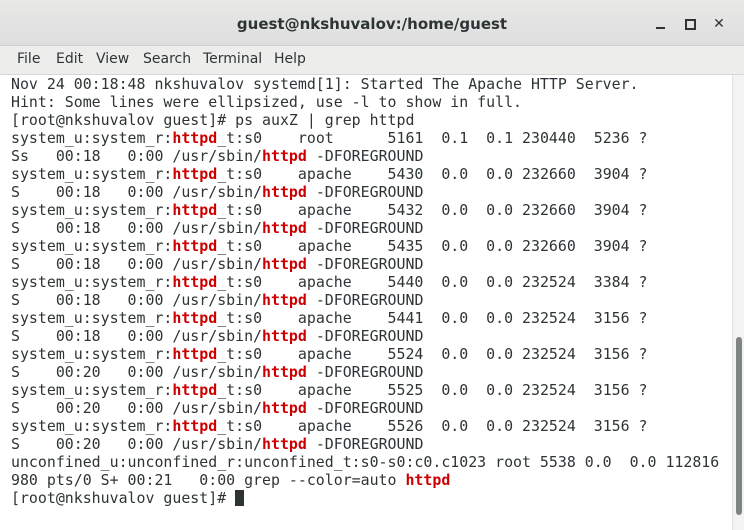 The image size is (744, 530). What do you see at coordinates (290, 59) in the screenshot?
I see `menu-help: Help` at bounding box center [290, 59].